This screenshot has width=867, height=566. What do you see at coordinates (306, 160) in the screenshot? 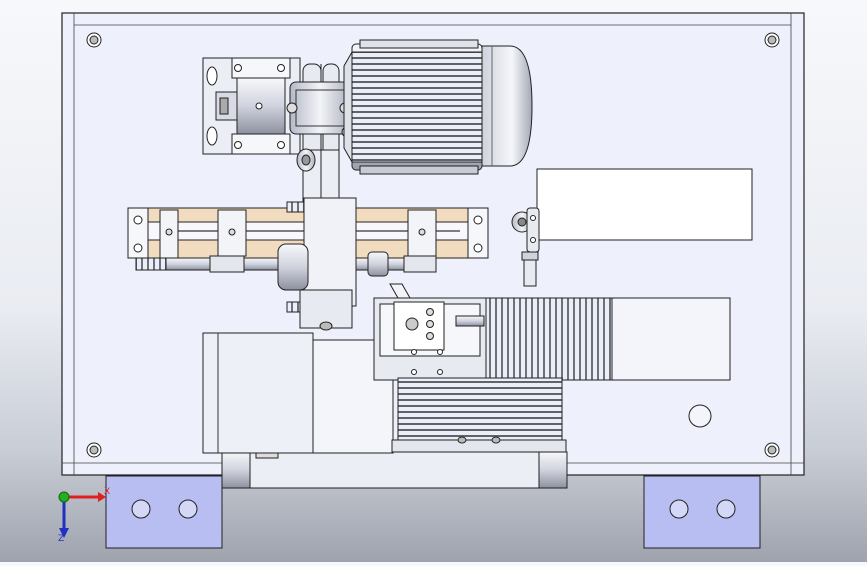
I see `idler-pulley` at bounding box center [306, 160].